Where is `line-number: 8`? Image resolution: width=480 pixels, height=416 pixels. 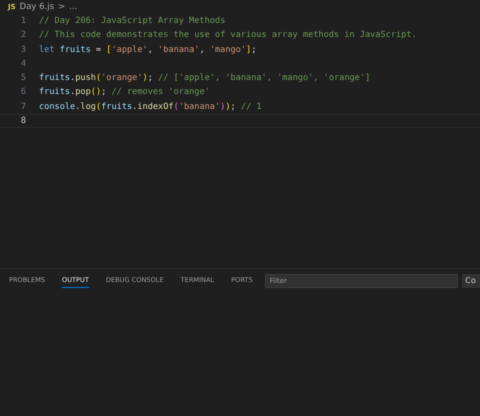 line-number: 8 is located at coordinates (23, 121).